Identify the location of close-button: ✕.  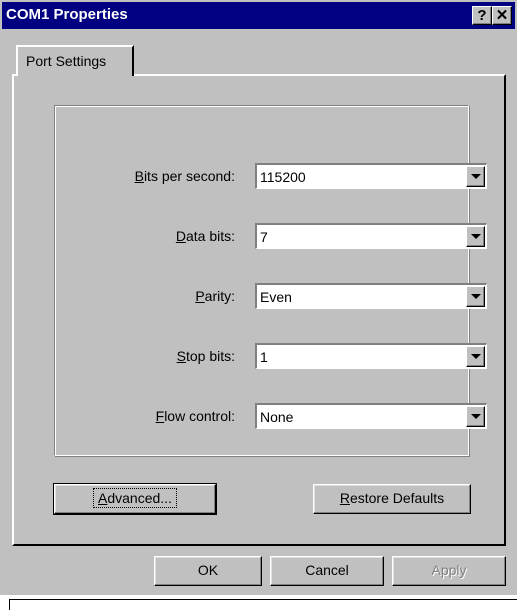
(502, 15).